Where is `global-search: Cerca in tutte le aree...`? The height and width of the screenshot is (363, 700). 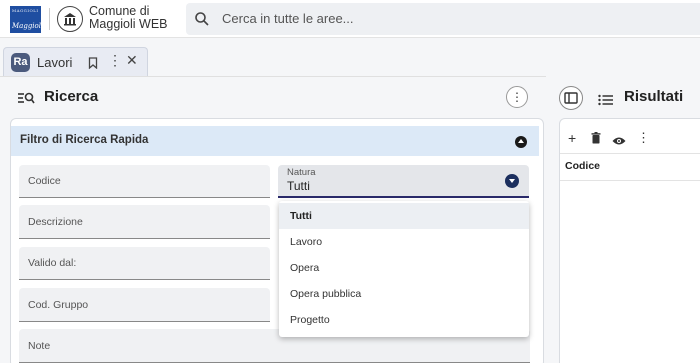 global-search: Cerca in tutte le aree... is located at coordinates (443, 19).